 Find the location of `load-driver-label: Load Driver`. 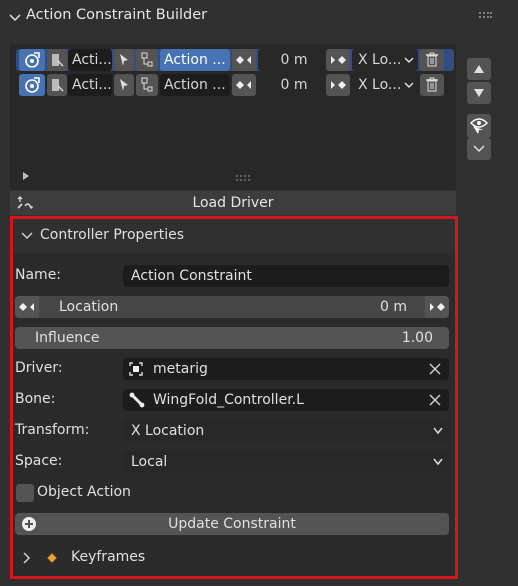

load-driver-label: Load Driver is located at coordinates (233, 203).